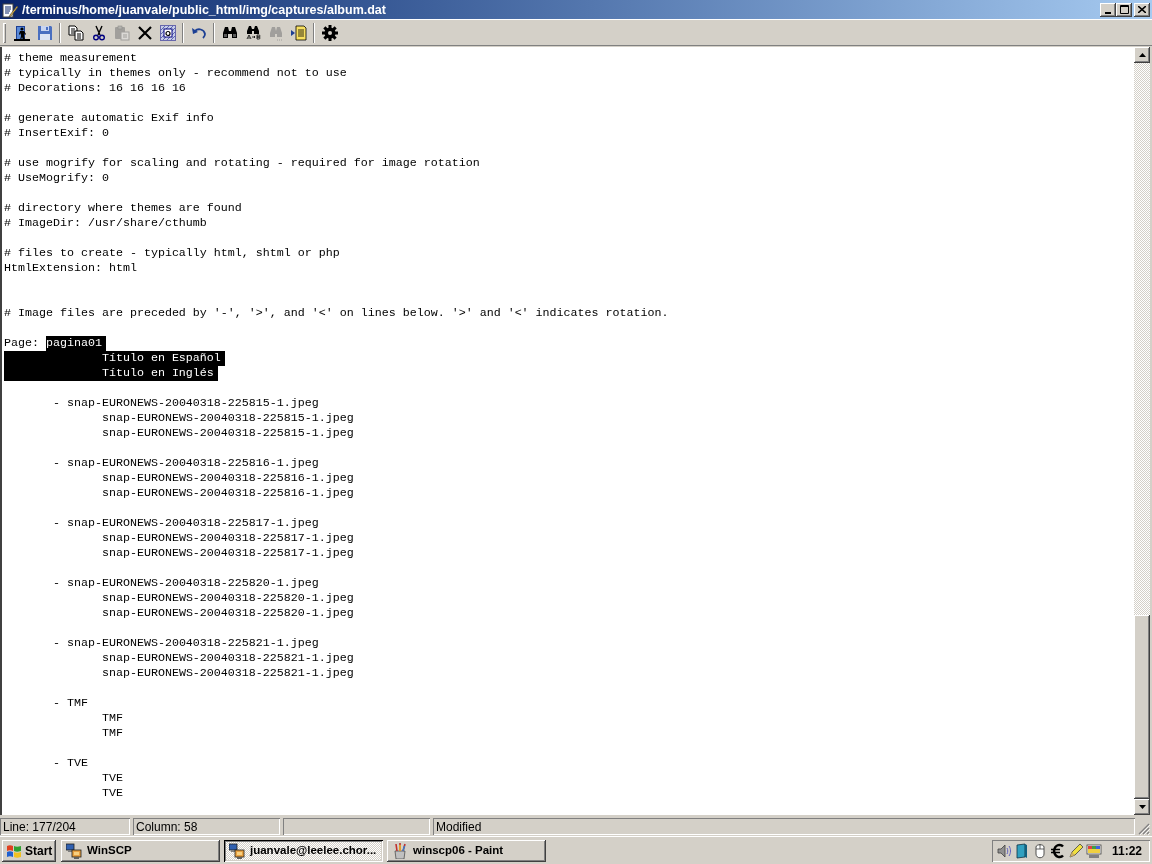 The width and height of the screenshot is (1152, 864). What do you see at coordinates (206, 826) in the screenshot?
I see `status-column: Column: 58` at bounding box center [206, 826].